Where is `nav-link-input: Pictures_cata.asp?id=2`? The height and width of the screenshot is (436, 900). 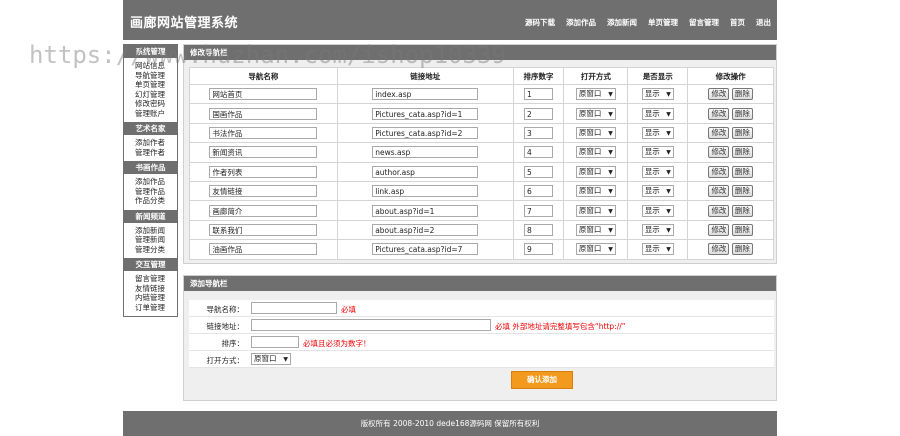
nav-link-input: Pictures_cata.asp?id=2 is located at coordinates (425, 132).